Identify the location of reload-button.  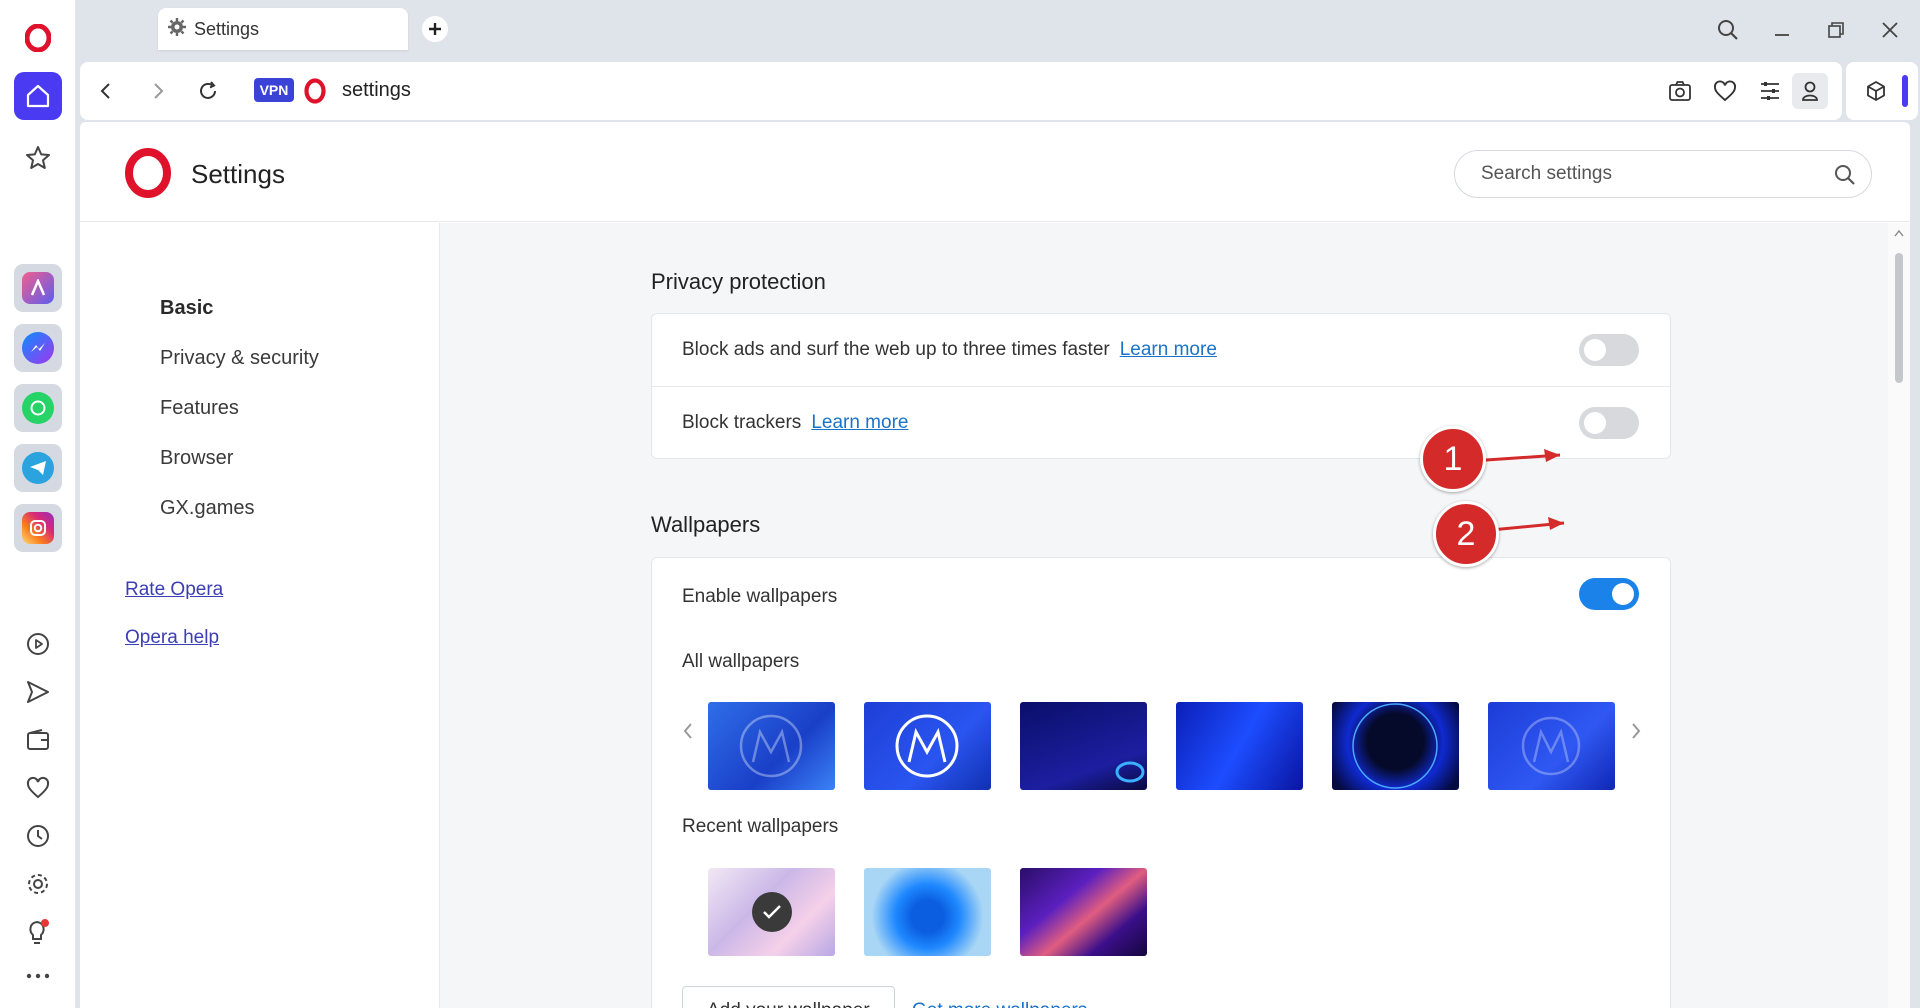
(208, 91).